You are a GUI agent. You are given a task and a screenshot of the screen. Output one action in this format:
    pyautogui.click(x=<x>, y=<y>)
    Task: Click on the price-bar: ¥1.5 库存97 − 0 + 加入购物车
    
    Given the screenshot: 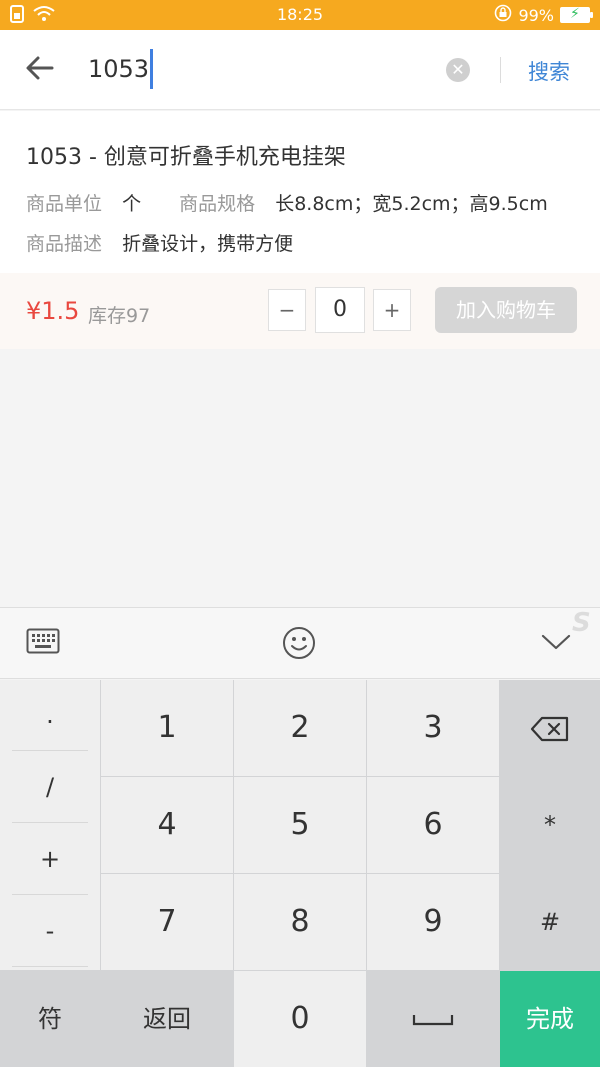 What is the action you would take?
    pyautogui.click(x=300, y=311)
    